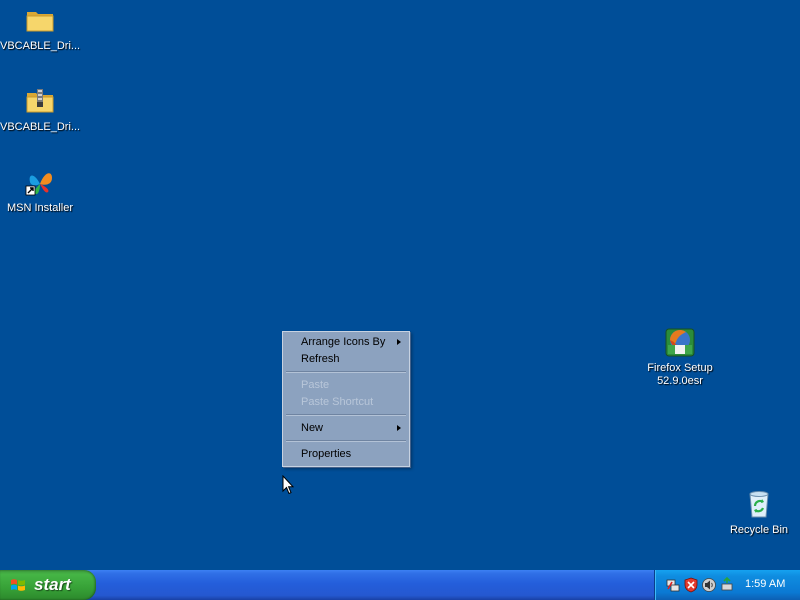  Describe the element at coordinates (40, 208) in the screenshot. I see `desktop-icon-label: MSN Installer` at that location.